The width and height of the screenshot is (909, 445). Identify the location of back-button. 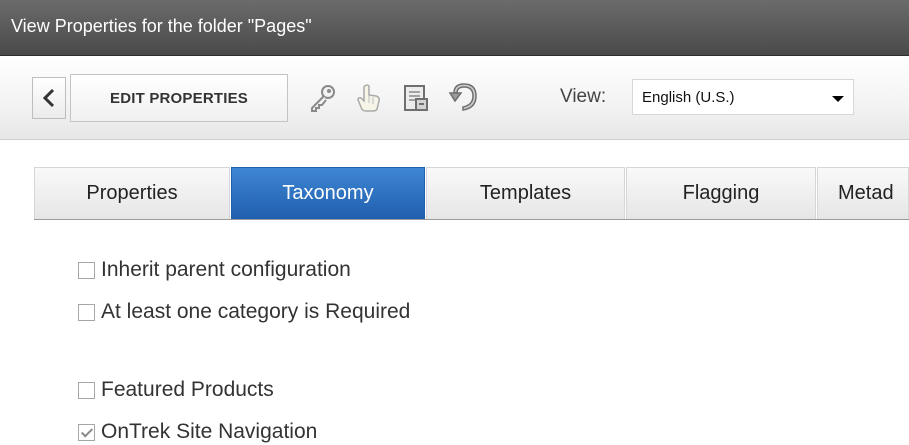
(49, 98).